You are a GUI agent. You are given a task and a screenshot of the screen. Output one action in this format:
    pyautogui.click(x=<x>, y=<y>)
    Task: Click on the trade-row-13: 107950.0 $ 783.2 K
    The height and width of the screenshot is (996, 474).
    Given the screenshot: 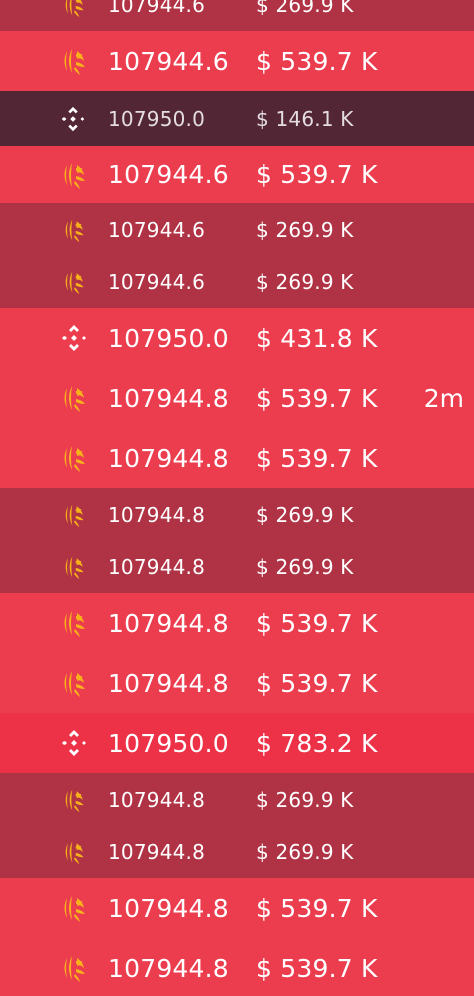 What is the action you would take?
    pyautogui.click(x=237, y=743)
    